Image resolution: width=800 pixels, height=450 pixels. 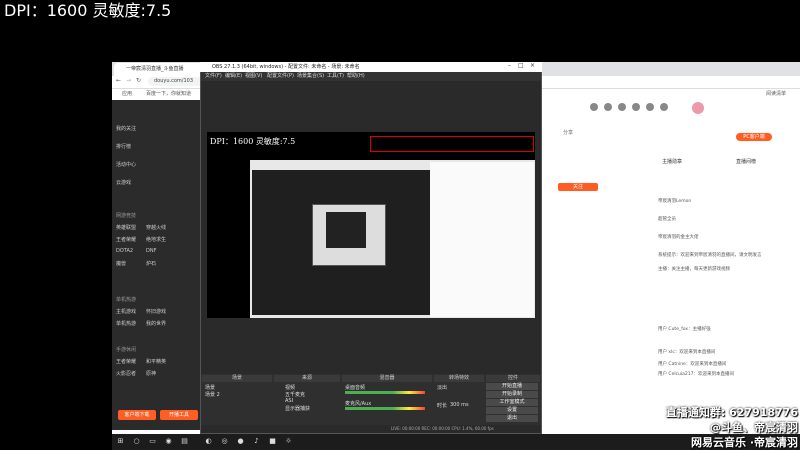 I want to click on section-title: 网游竞技, so click(x=126, y=216).